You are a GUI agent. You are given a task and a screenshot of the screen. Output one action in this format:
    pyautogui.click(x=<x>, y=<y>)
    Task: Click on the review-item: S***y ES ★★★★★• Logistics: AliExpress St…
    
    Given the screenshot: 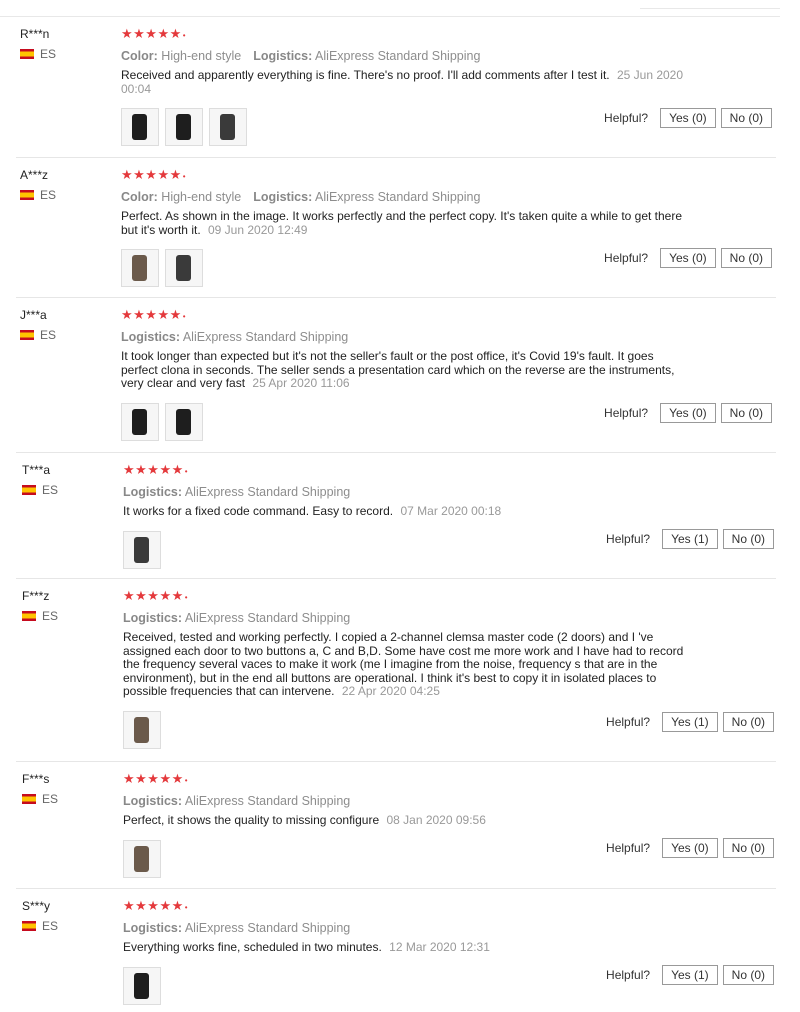 What is the action you would take?
    pyautogui.click(x=400, y=950)
    